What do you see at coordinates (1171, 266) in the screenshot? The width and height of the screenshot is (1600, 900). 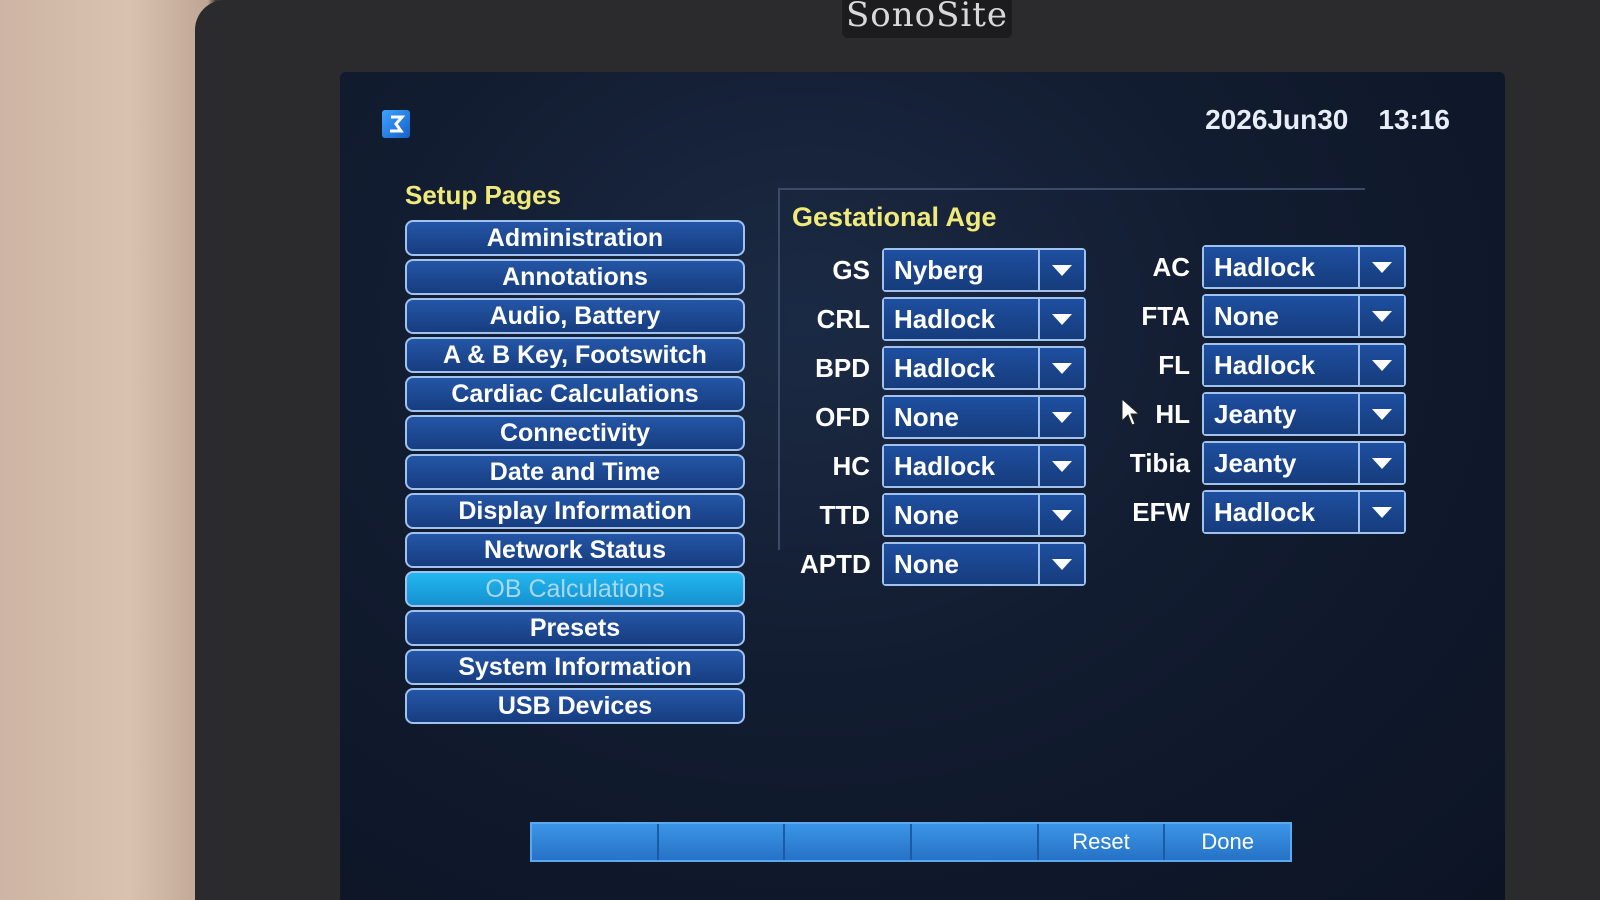 I see `label-ac: AC` at bounding box center [1171, 266].